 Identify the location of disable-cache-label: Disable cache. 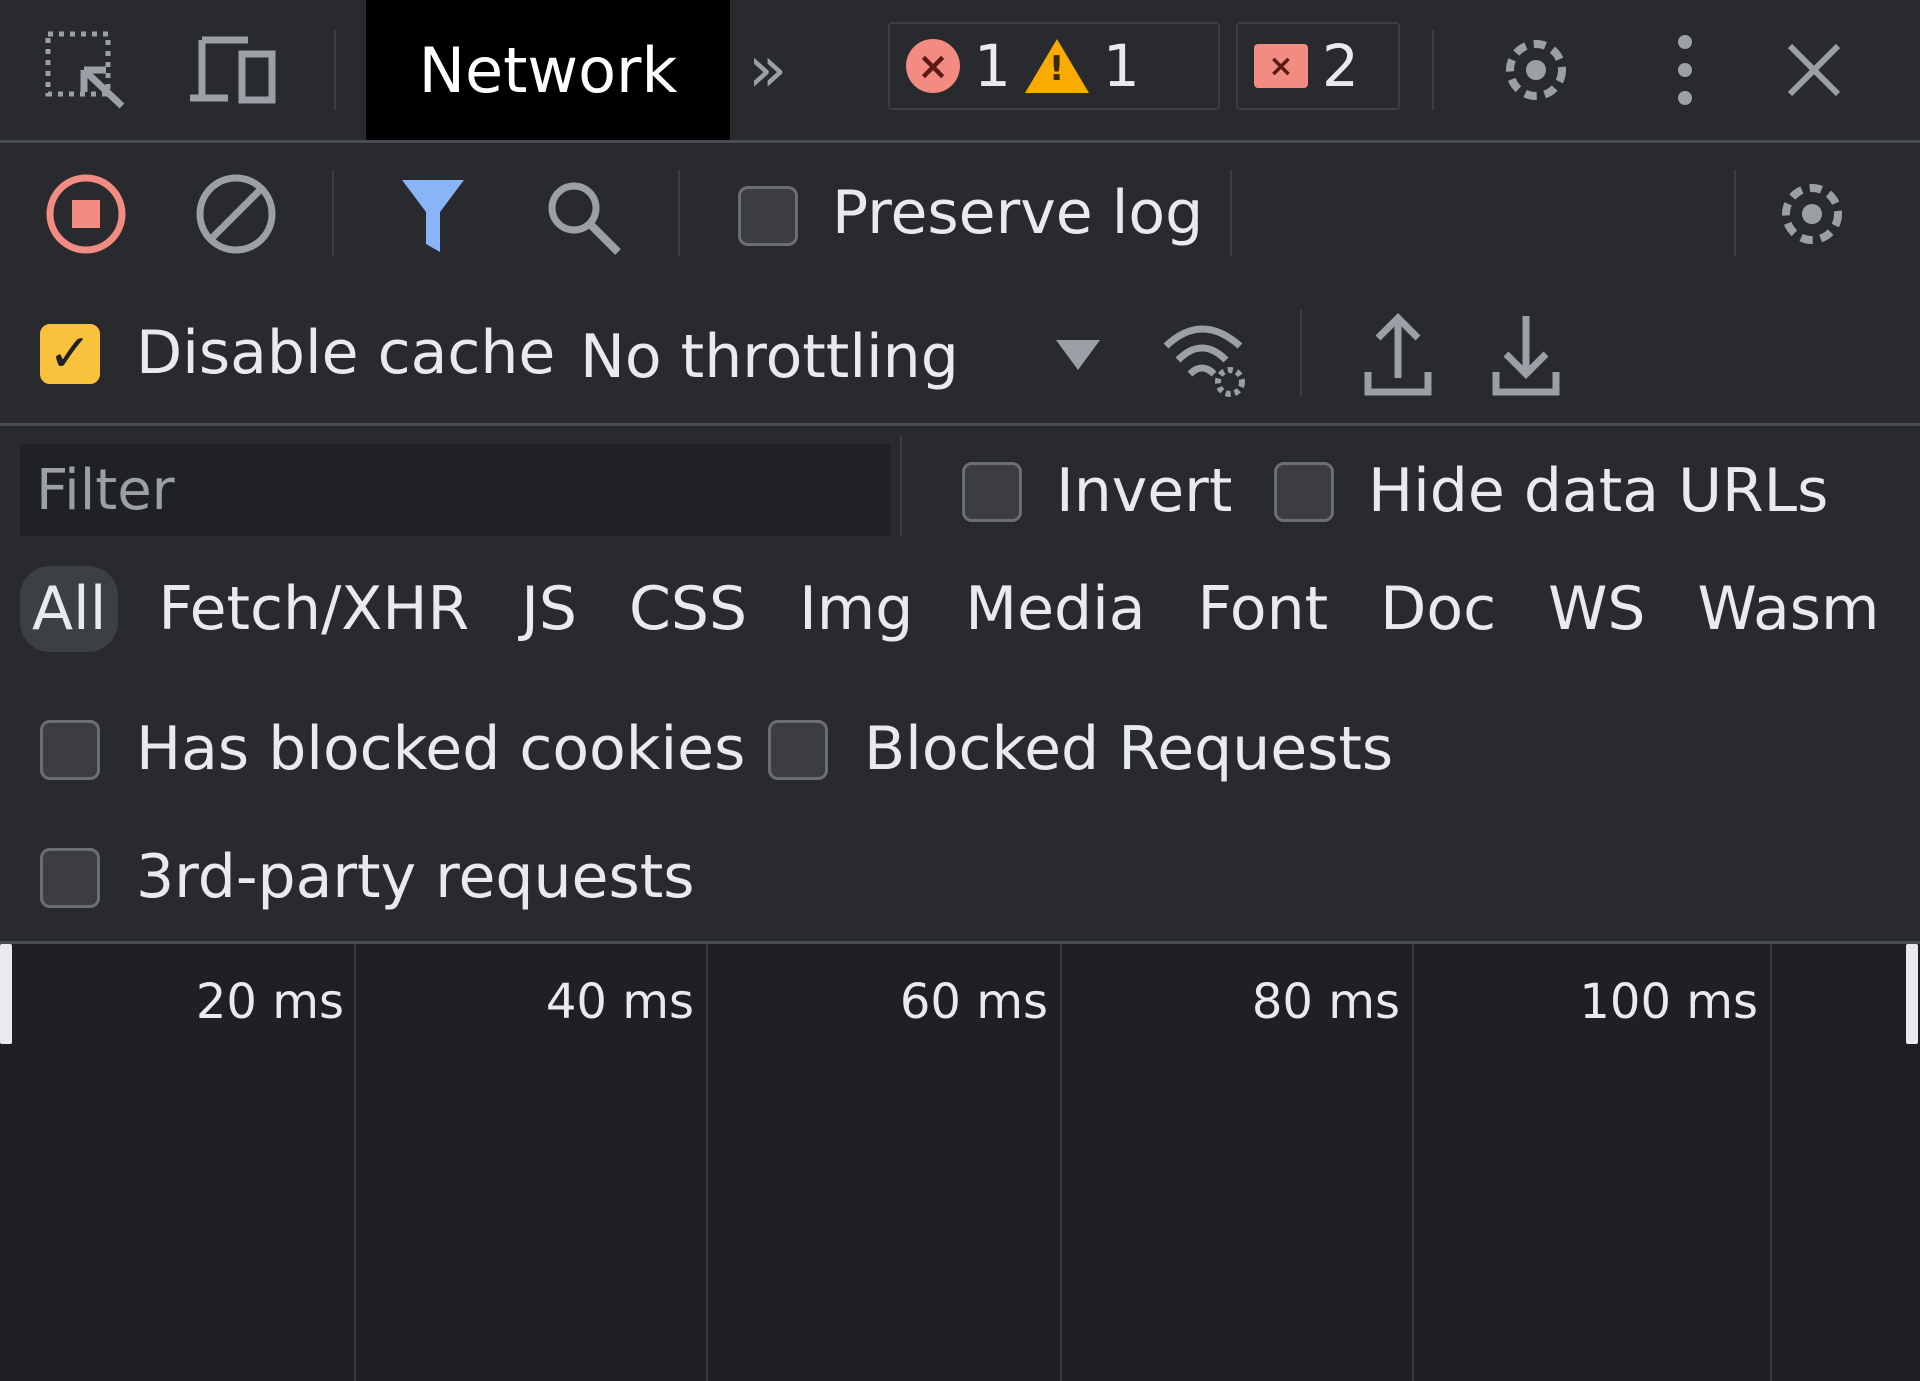
(346, 353).